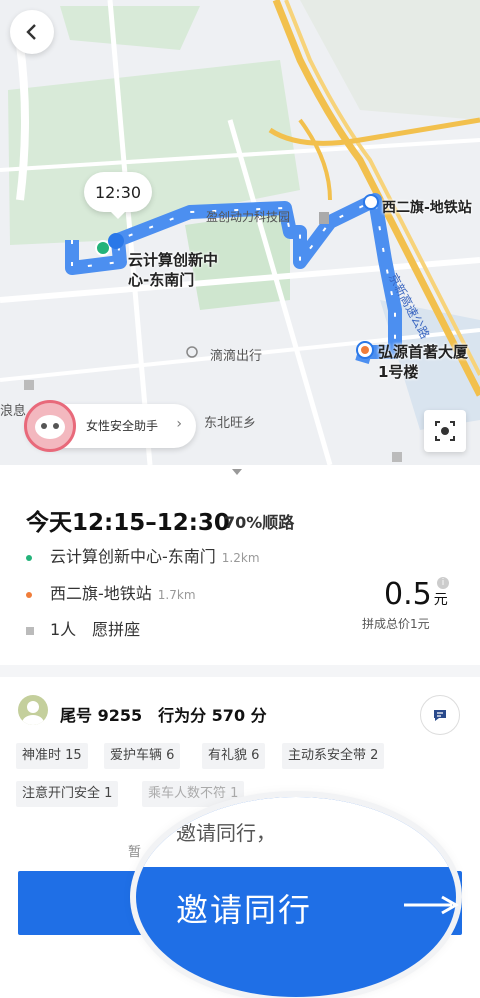  I want to click on route-match-ratio: 70%顺路, so click(259, 522).